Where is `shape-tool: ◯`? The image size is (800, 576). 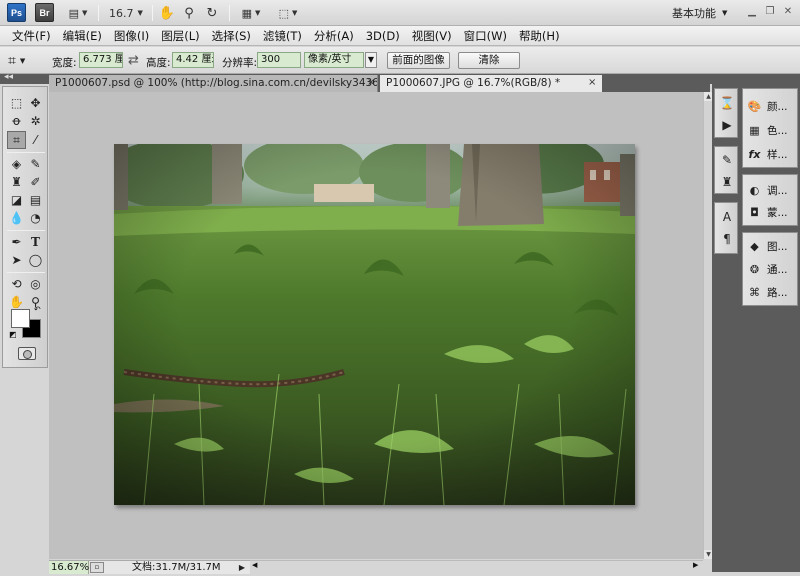
shape-tool: ◯ is located at coordinates (35, 260).